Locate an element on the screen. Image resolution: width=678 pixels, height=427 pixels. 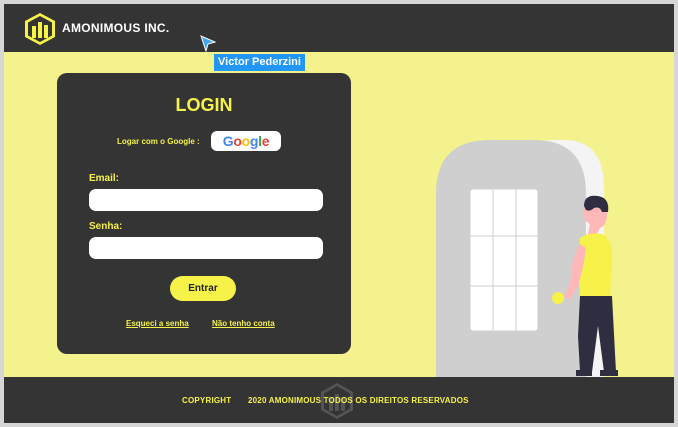
google-login-button: Google is located at coordinates (246, 141).